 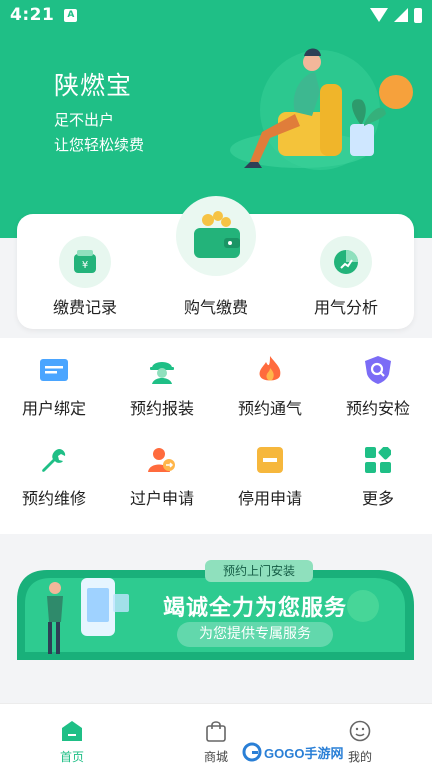 What do you see at coordinates (418, 15) in the screenshot?
I see `battery-icon` at bounding box center [418, 15].